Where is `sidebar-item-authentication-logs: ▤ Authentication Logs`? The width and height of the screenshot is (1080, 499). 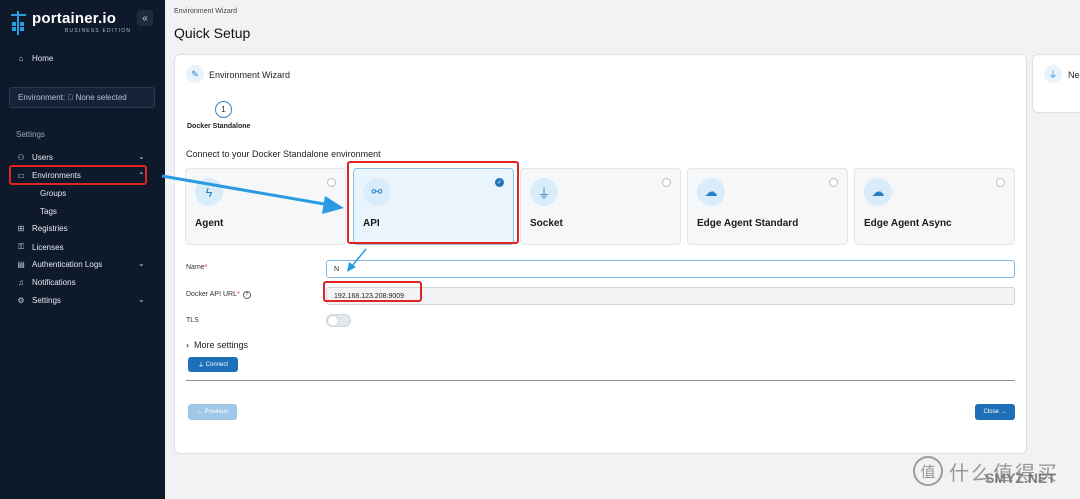 sidebar-item-authentication-logs: ▤ Authentication Logs is located at coordinates (59, 264).